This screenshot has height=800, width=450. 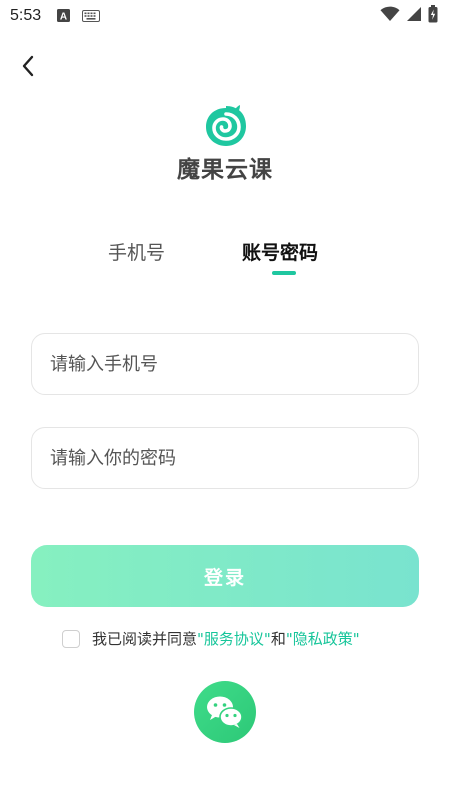 I want to click on password-input, so click(x=225, y=458).